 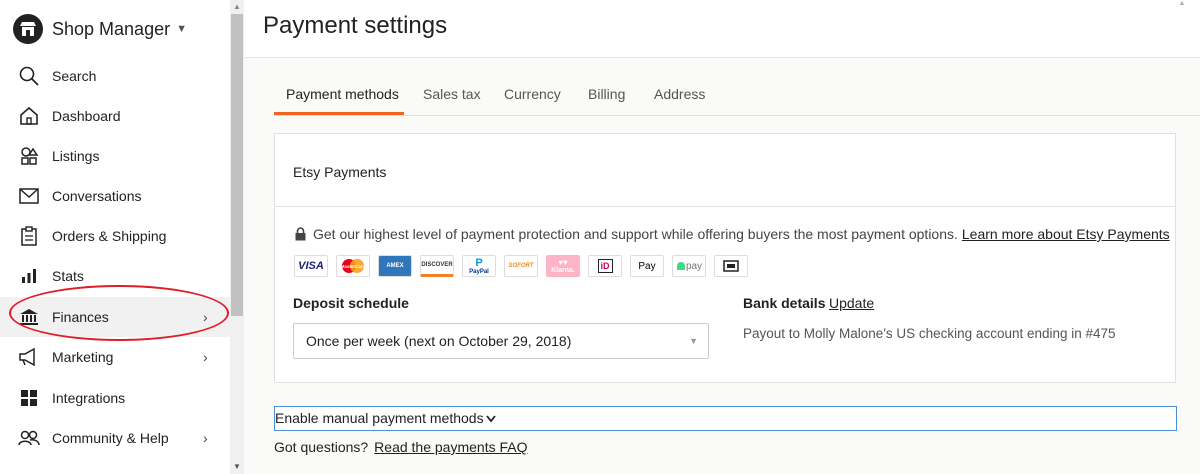 What do you see at coordinates (300, 234) in the screenshot?
I see `lock-icon` at bounding box center [300, 234].